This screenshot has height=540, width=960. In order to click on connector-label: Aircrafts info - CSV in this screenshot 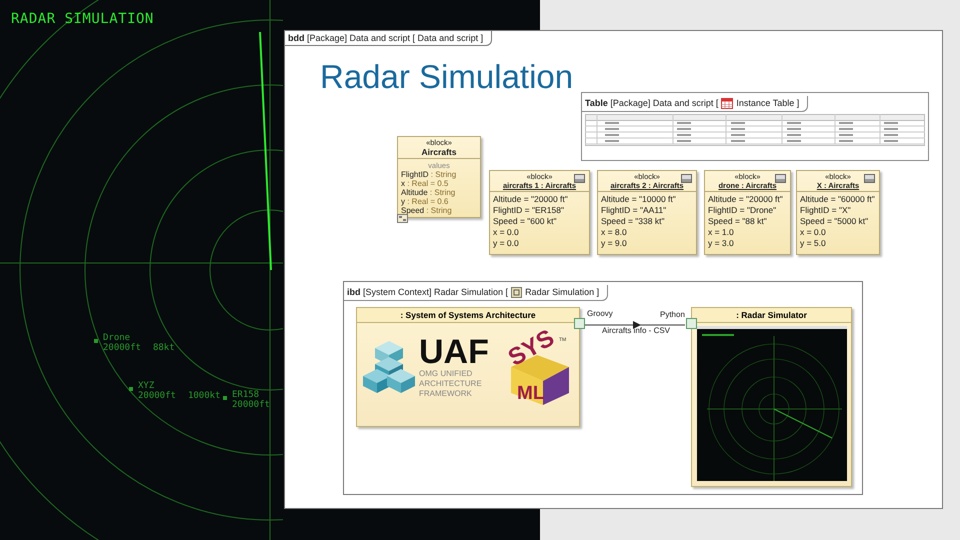, I will do `click(636, 330)`.